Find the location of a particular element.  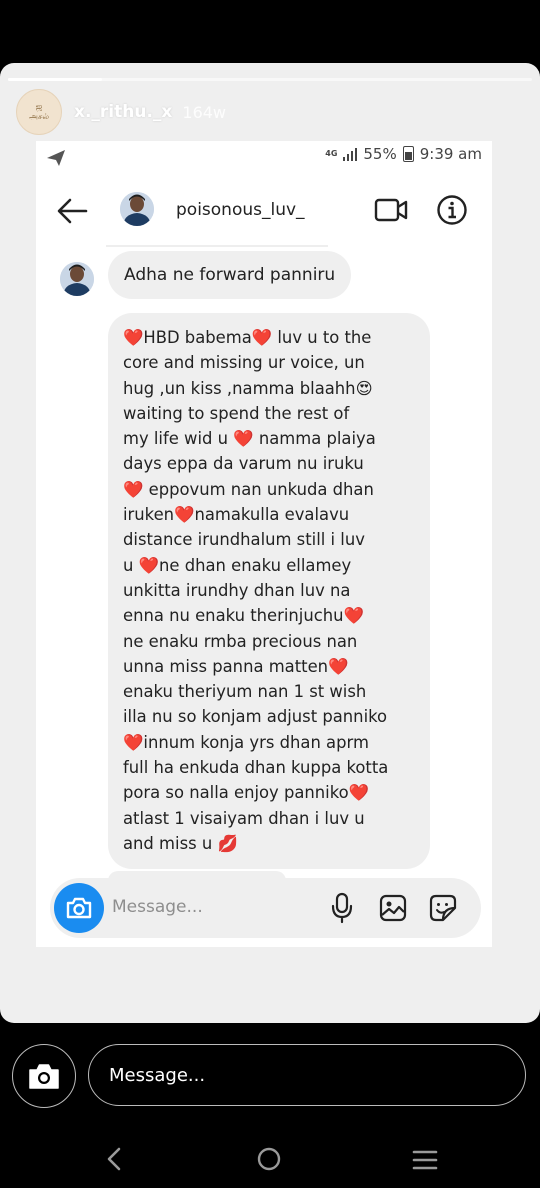

nav-recent-apps-icon is located at coordinates (425, 1160).